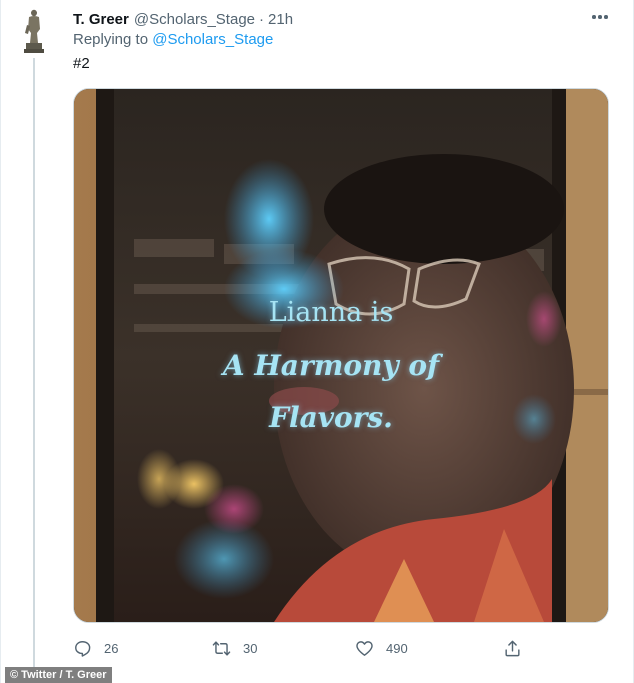 The image size is (634, 683). What do you see at coordinates (212, 39) in the screenshot?
I see `replying-to-link: @Scholars_Stage` at bounding box center [212, 39].